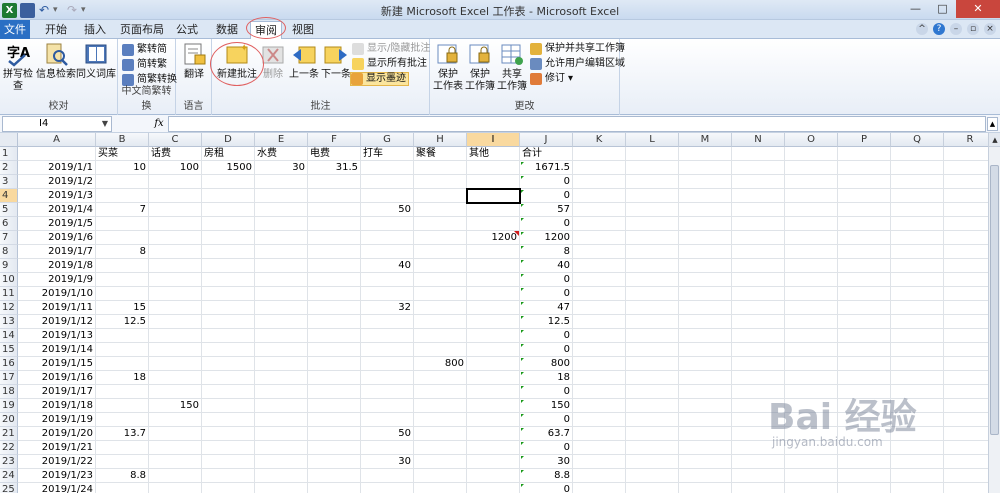 Image resolution: width=1000 pixels, height=493 pixels. Describe the element at coordinates (281, 196) in the screenshot. I see `cell-e4` at that location.